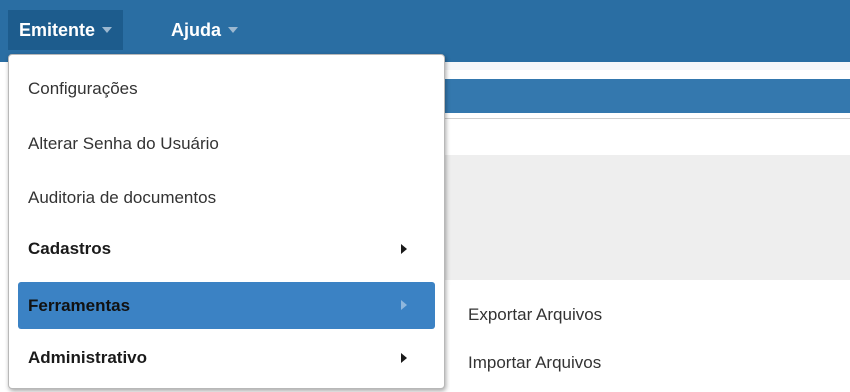 This screenshot has width=850, height=392. I want to click on menu-item-administrativo: Administrativo, so click(226, 358).